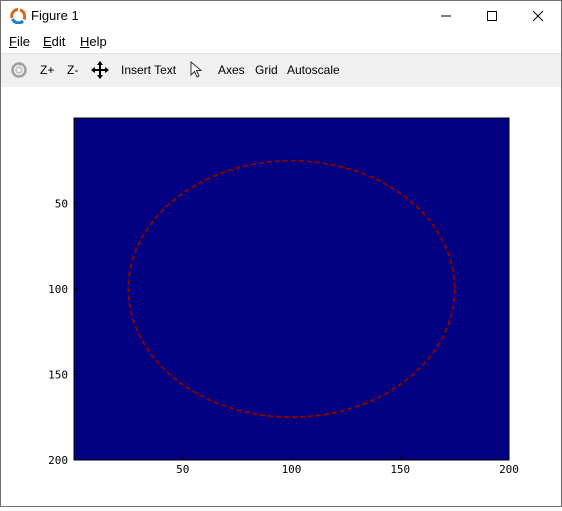  Describe the element at coordinates (231, 70) in the screenshot. I see `axes-button: Axes` at that location.